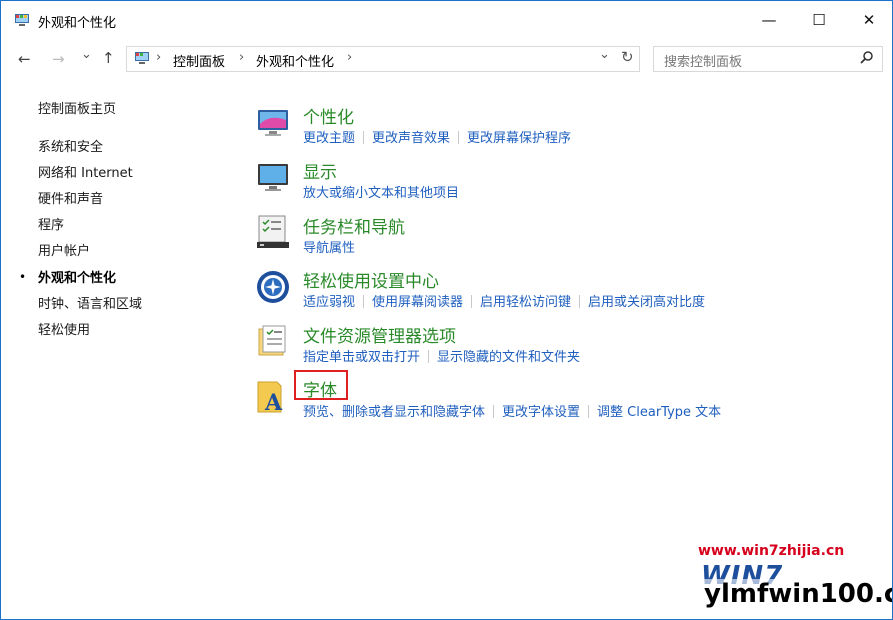 The image size is (893, 620). Describe the element at coordinates (703, 62) in the screenshot. I see `search-placeholder: 搜索控制面板` at that location.